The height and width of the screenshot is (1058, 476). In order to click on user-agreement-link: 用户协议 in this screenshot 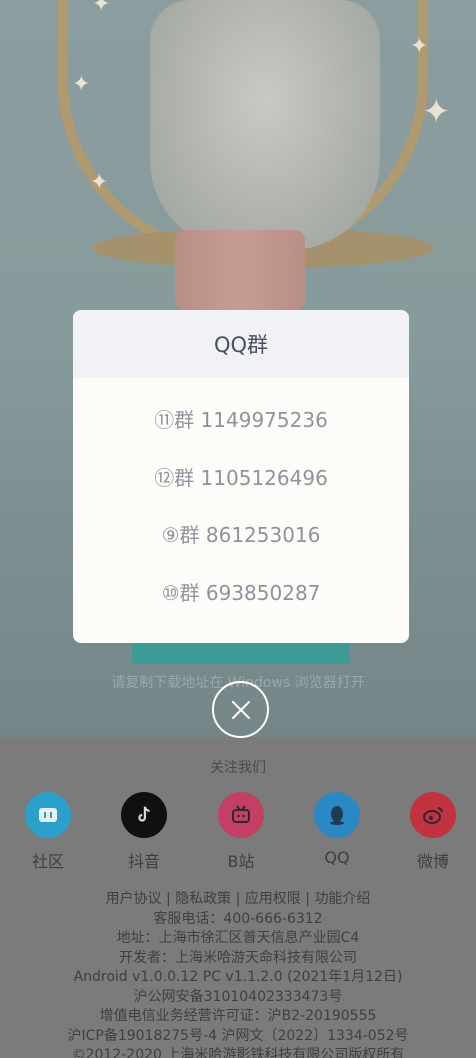, I will do `click(134, 899)`.